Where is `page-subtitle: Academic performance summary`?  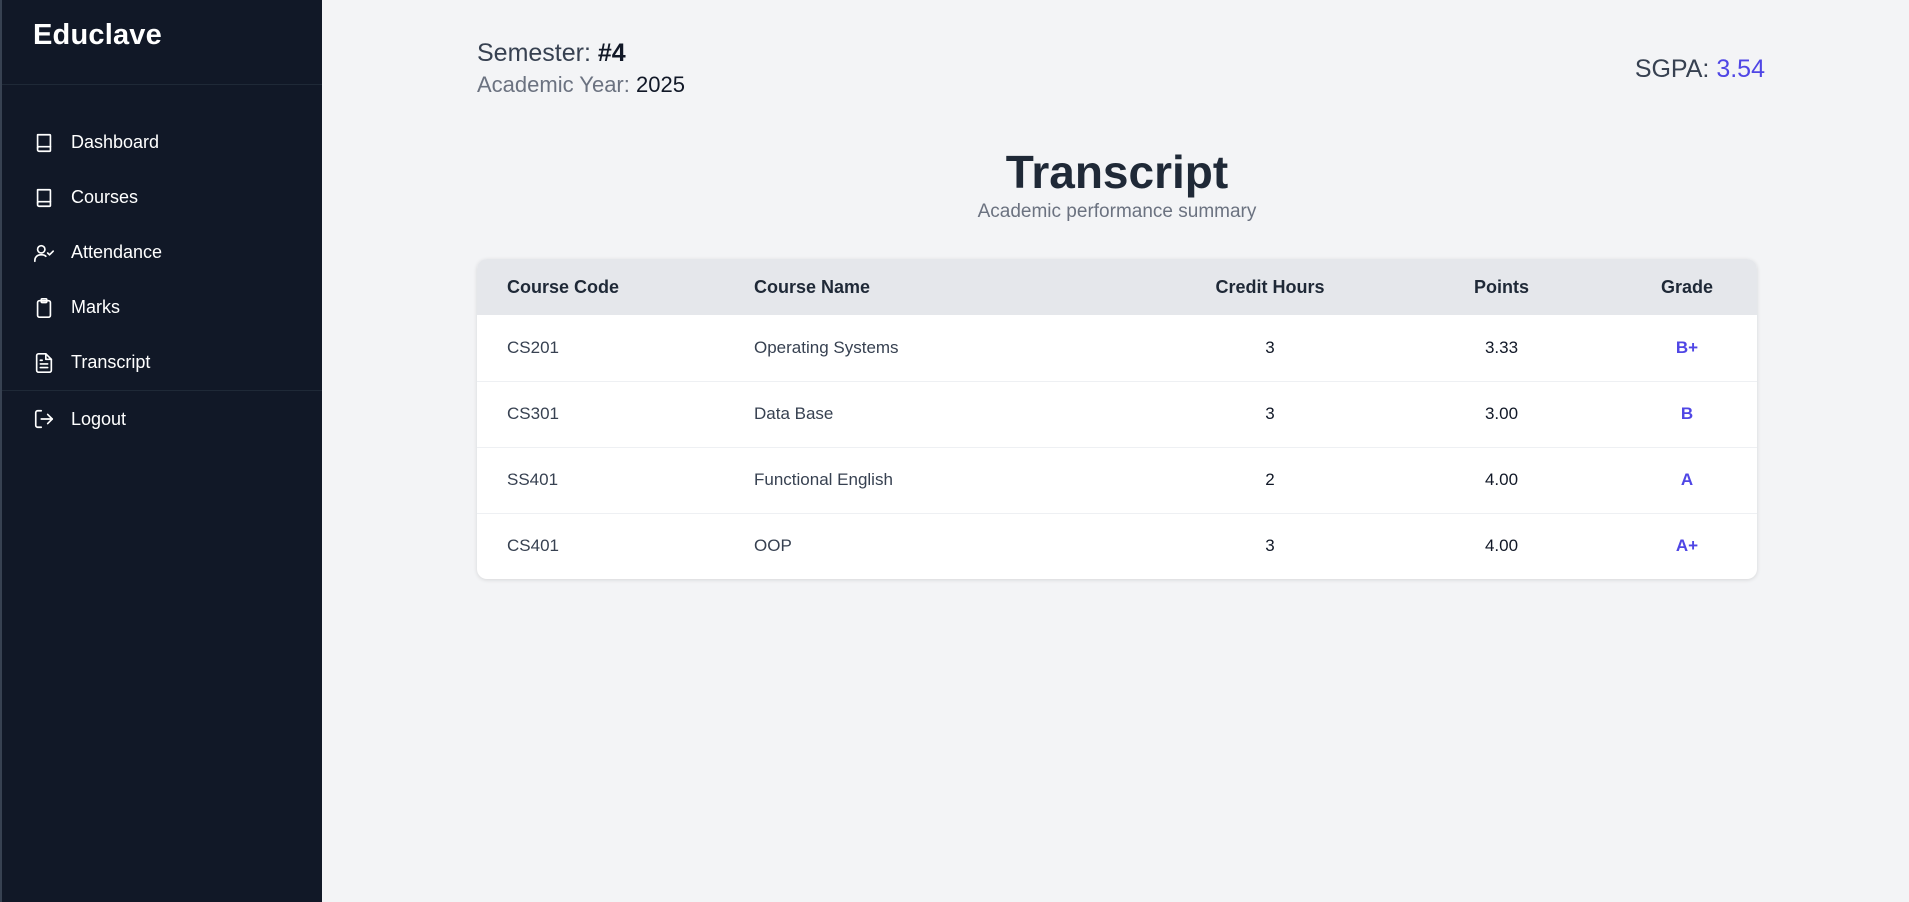
page-subtitle: Academic performance summary is located at coordinates (1117, 211).